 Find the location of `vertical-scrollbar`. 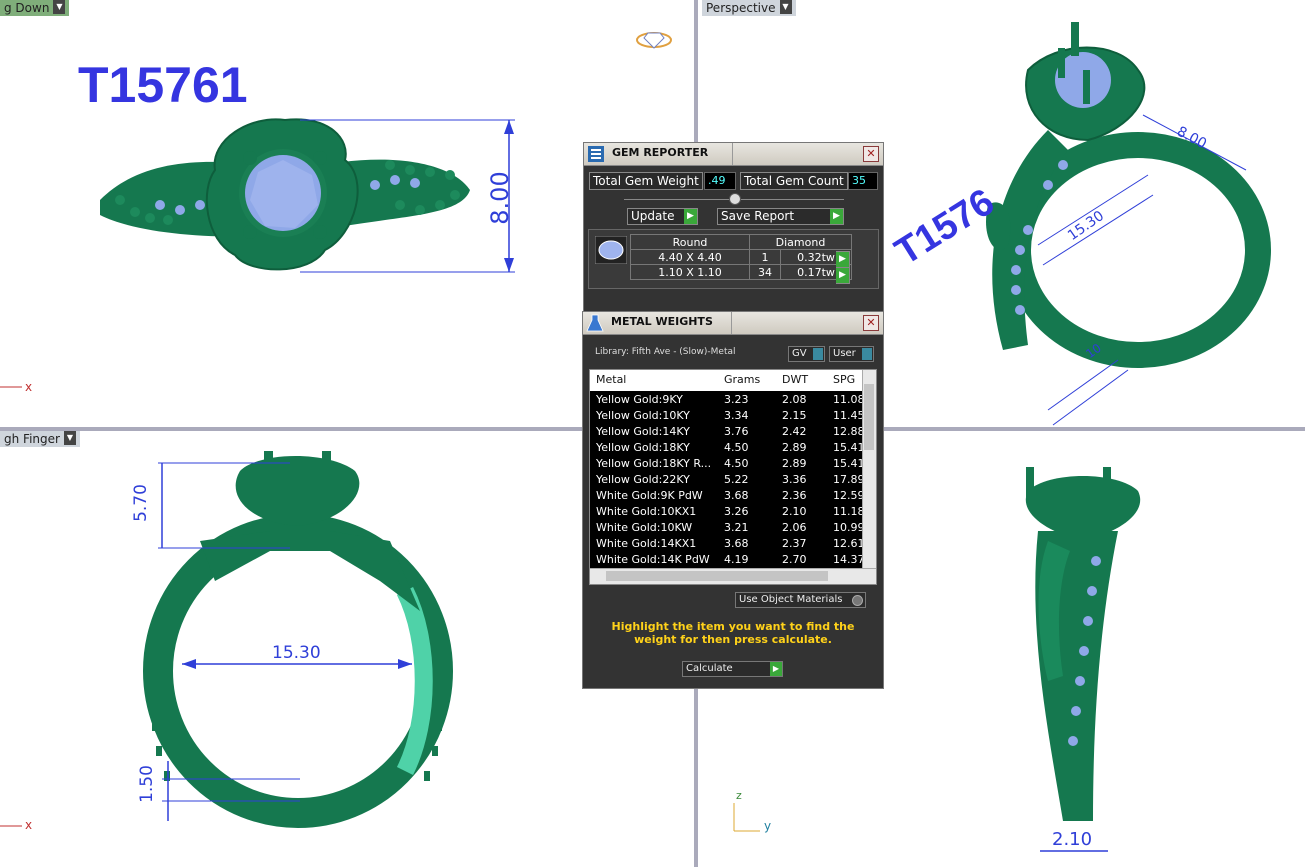

vertical-scrollbar is located at coordinates (869, 469).